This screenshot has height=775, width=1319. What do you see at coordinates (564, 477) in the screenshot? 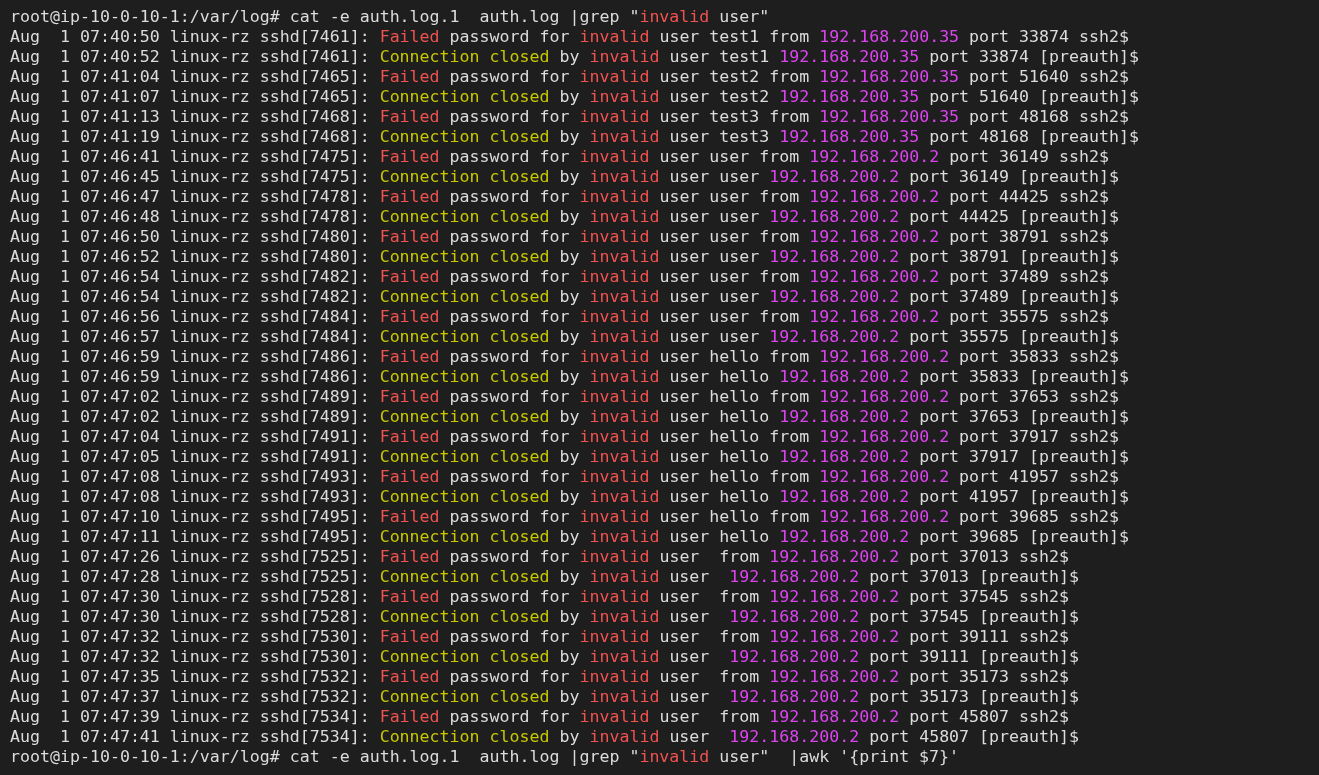
I see `terminal-line: Aug 1 07:47:08 linux-rz sshd[7493]: Failed password for invalid user hello from 192.168.200.2 port 41957 ssh2$` at bounding box center [564, 477].